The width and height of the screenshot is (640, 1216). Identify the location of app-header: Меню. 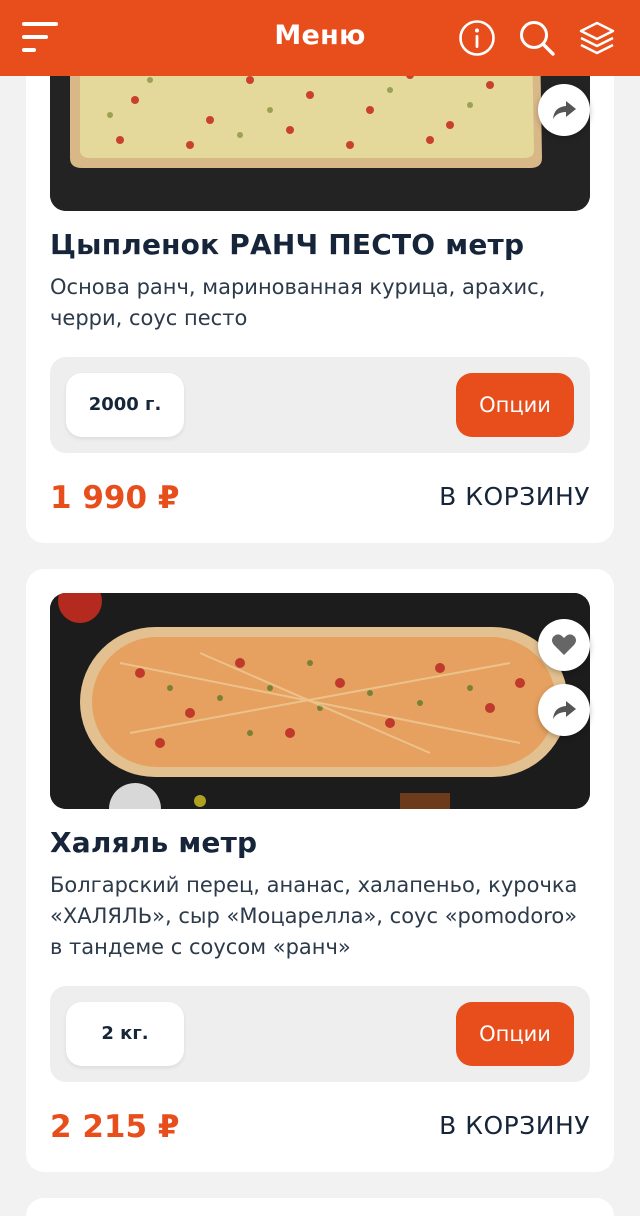
(320, 38).